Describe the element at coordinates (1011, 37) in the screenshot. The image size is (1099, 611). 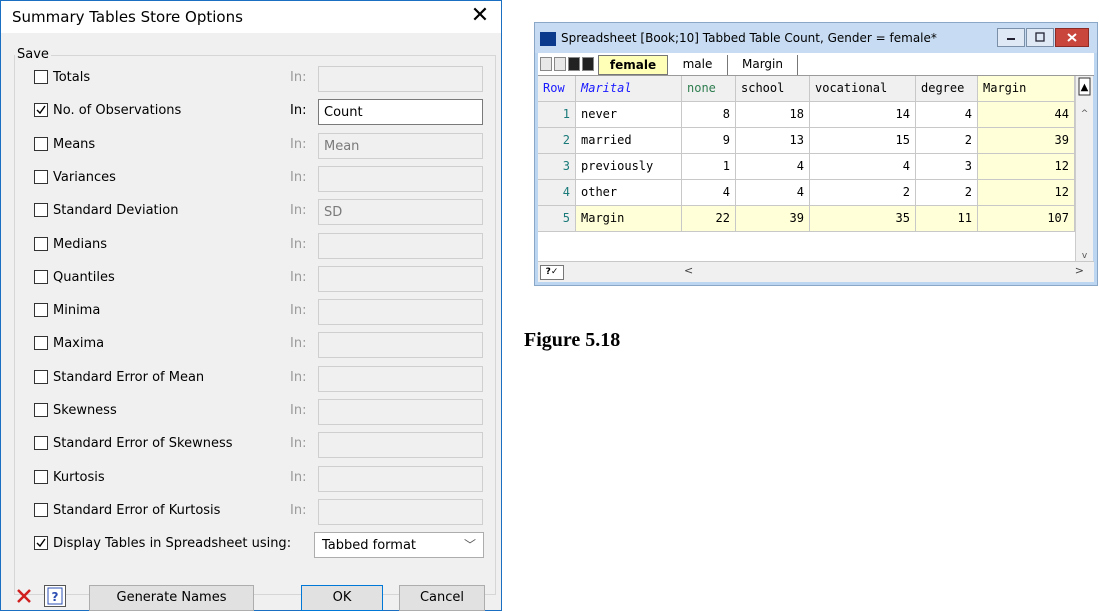
I see `minimize-icon` at that location.